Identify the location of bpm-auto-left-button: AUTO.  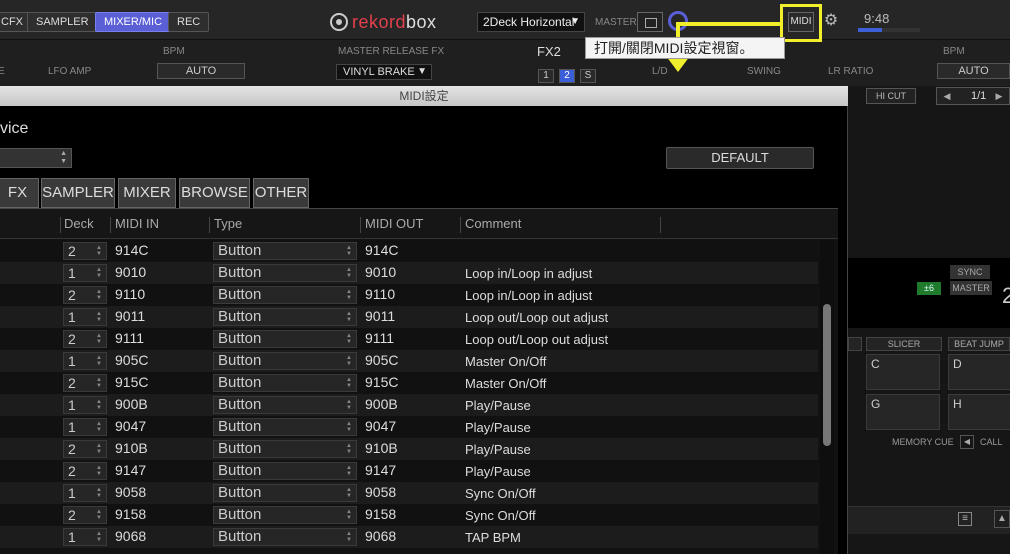
(201, 71).